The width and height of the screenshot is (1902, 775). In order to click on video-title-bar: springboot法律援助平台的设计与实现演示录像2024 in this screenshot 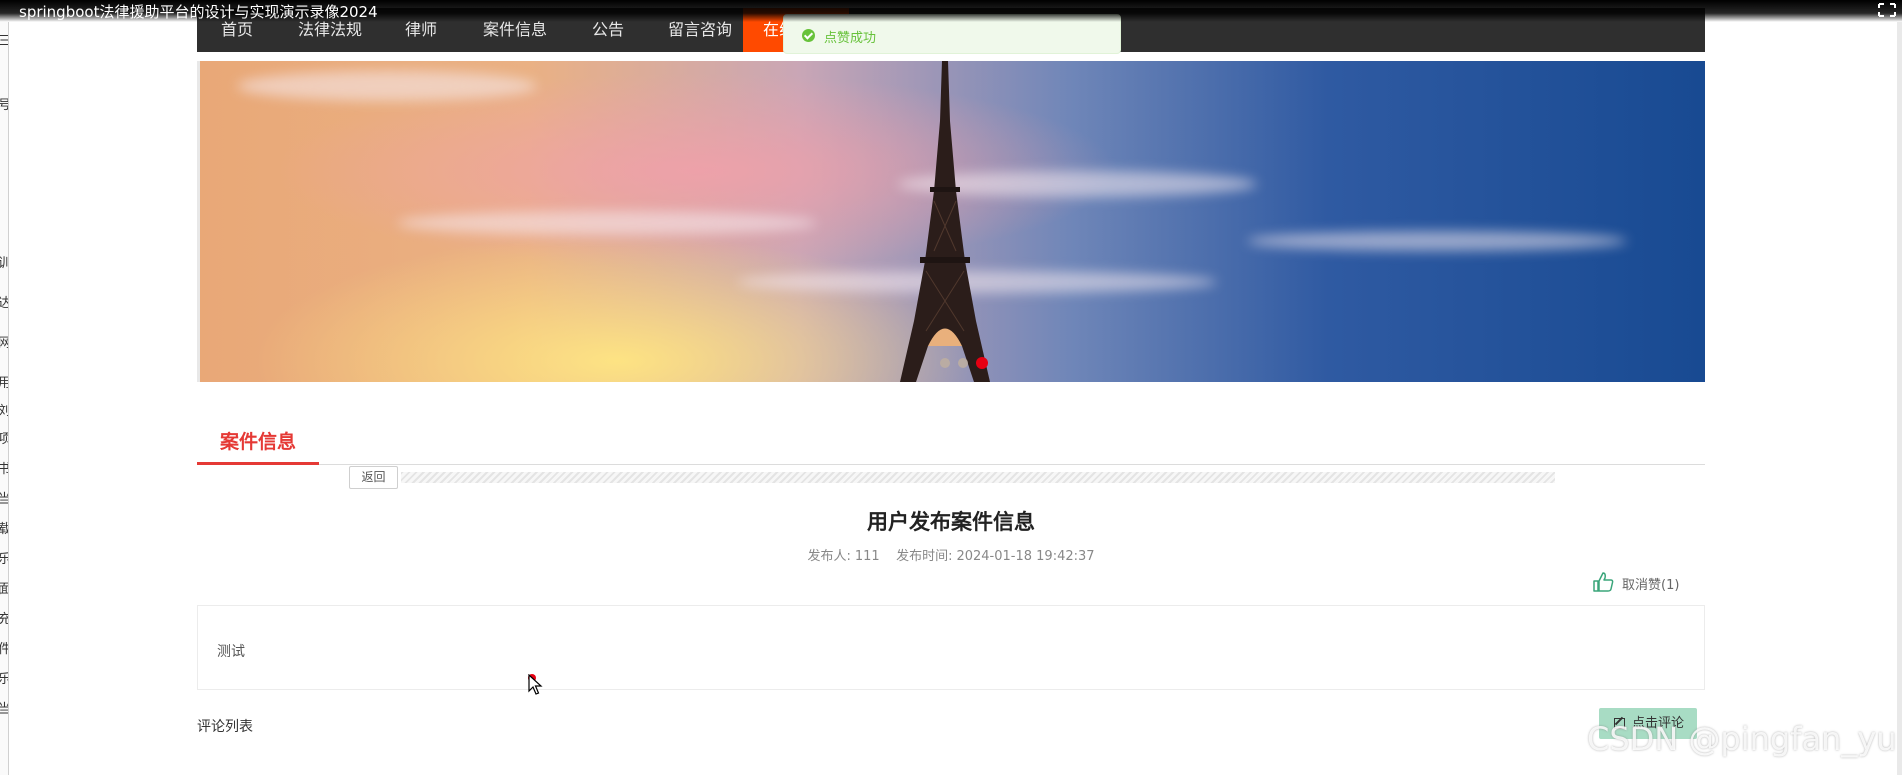, I will do `click(951, 11)`.